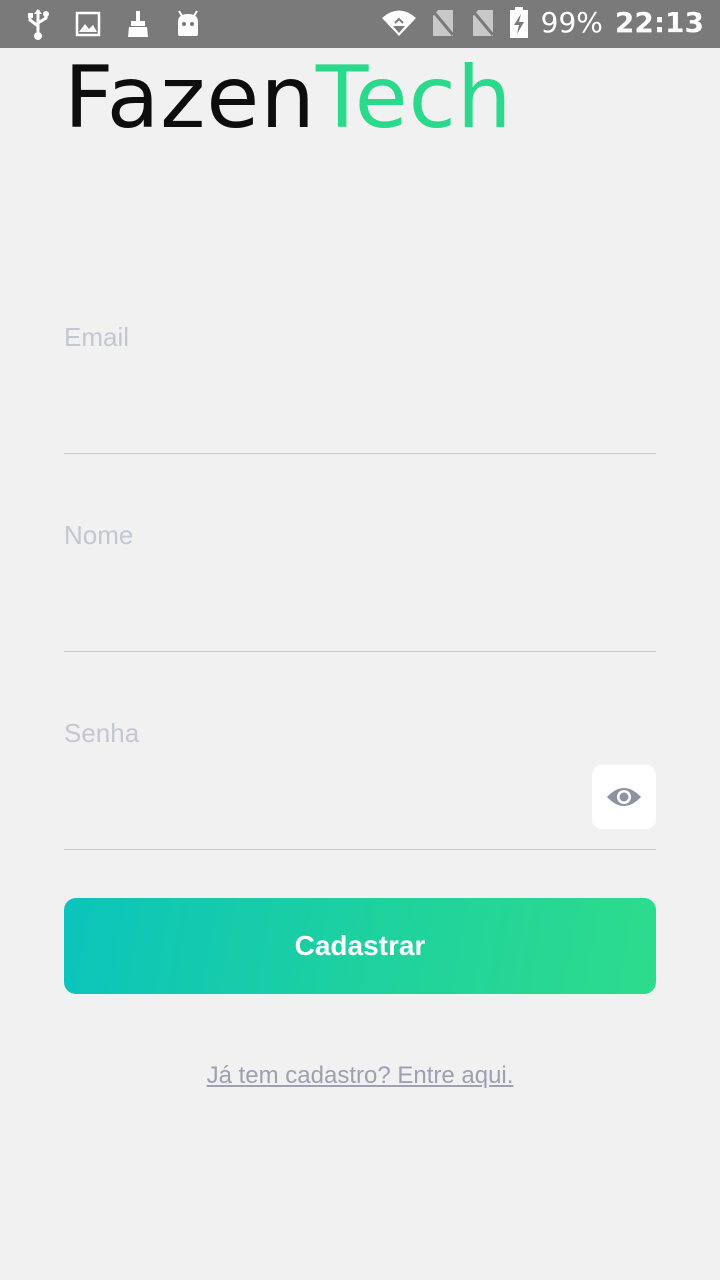  I want to click on logo-part-2: Tech, so click(414, 98).